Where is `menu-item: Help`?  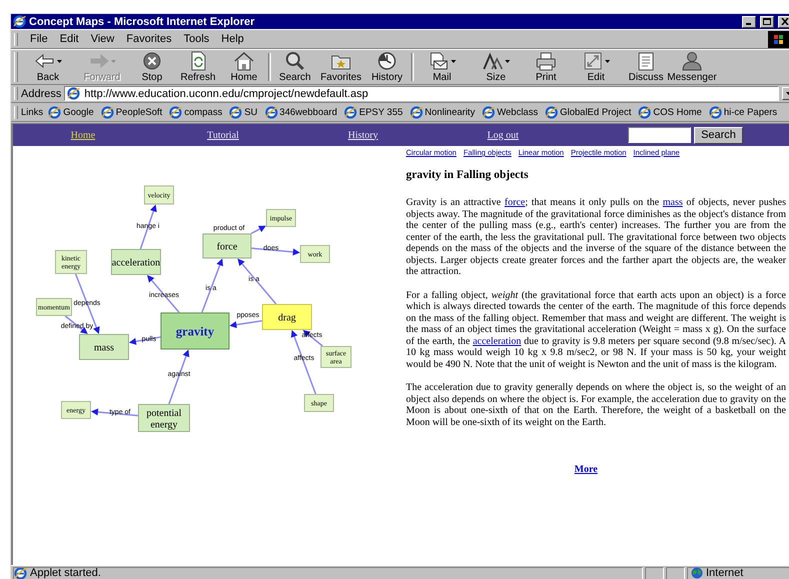
menu-item: Help is located at coordinates (232, 39).